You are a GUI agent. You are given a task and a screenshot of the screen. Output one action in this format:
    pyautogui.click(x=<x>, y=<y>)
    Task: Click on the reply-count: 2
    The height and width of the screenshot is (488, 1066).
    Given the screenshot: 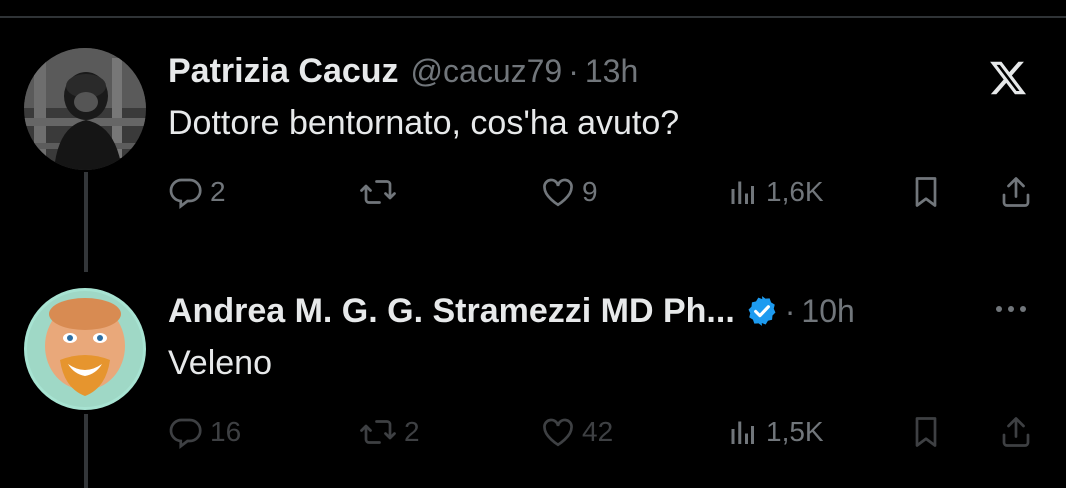 What is the action you would take?
    pyautogui.click(x=218, y=191)
    